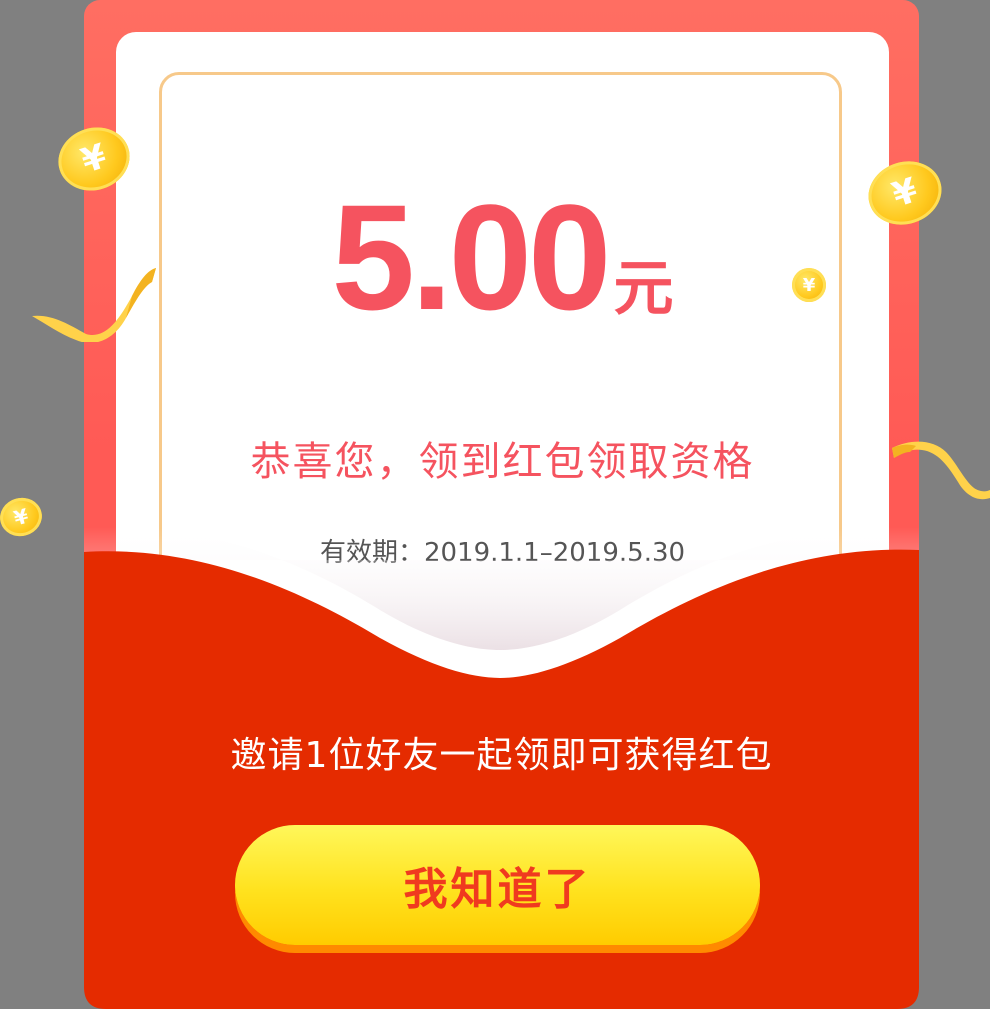 The image size is (990, 1009). Describe the element at coordinates (502, 553) in the screenshot. I see `validity-period: 有效期：2019.1.1–2019.5.30` at that location.